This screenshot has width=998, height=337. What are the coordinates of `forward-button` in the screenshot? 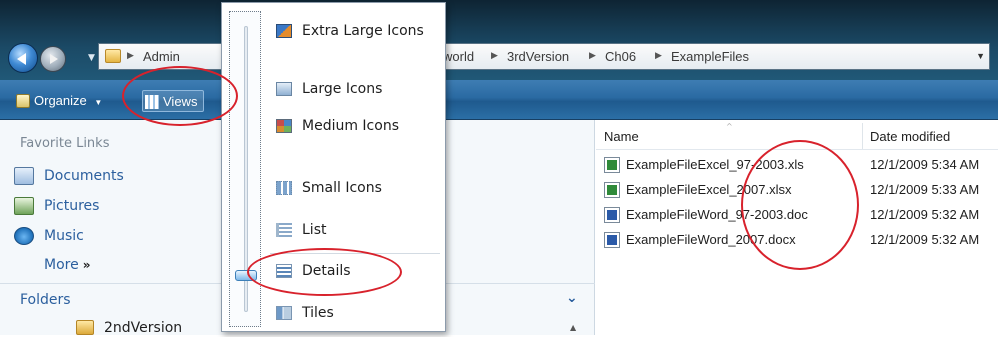 It's located at (53, 59).